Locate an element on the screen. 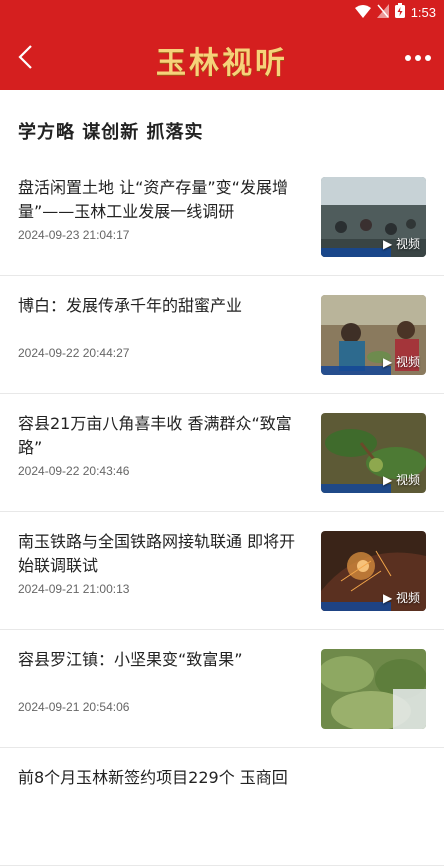  wifi-icon is located at coordinates (362, 12).